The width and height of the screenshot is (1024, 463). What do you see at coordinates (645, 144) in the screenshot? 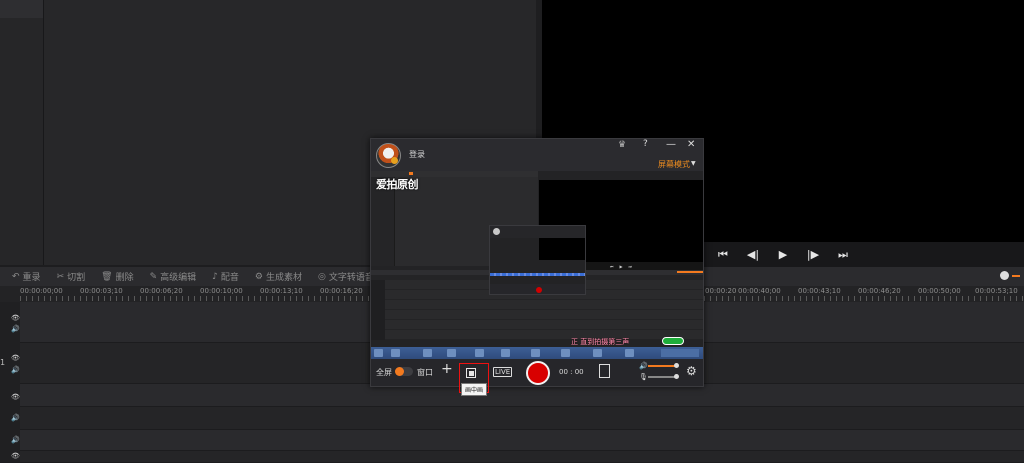
I see `help-icon: ?` at bounding box center [645, 144].